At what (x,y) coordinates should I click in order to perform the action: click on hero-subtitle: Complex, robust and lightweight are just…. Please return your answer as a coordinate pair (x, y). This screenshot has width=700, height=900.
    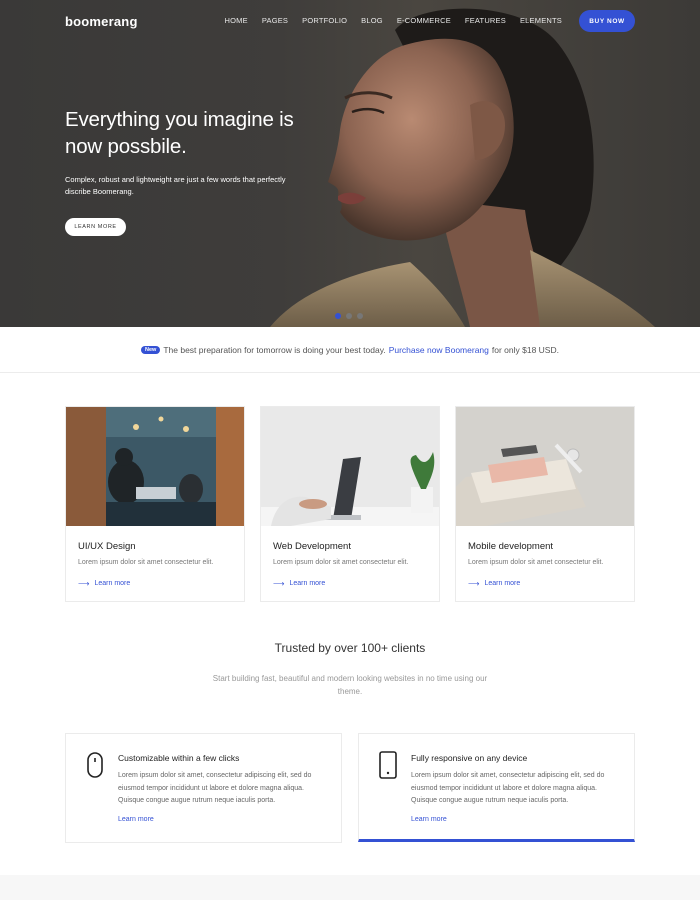
    Looking at the image, I should click on (175, 185).